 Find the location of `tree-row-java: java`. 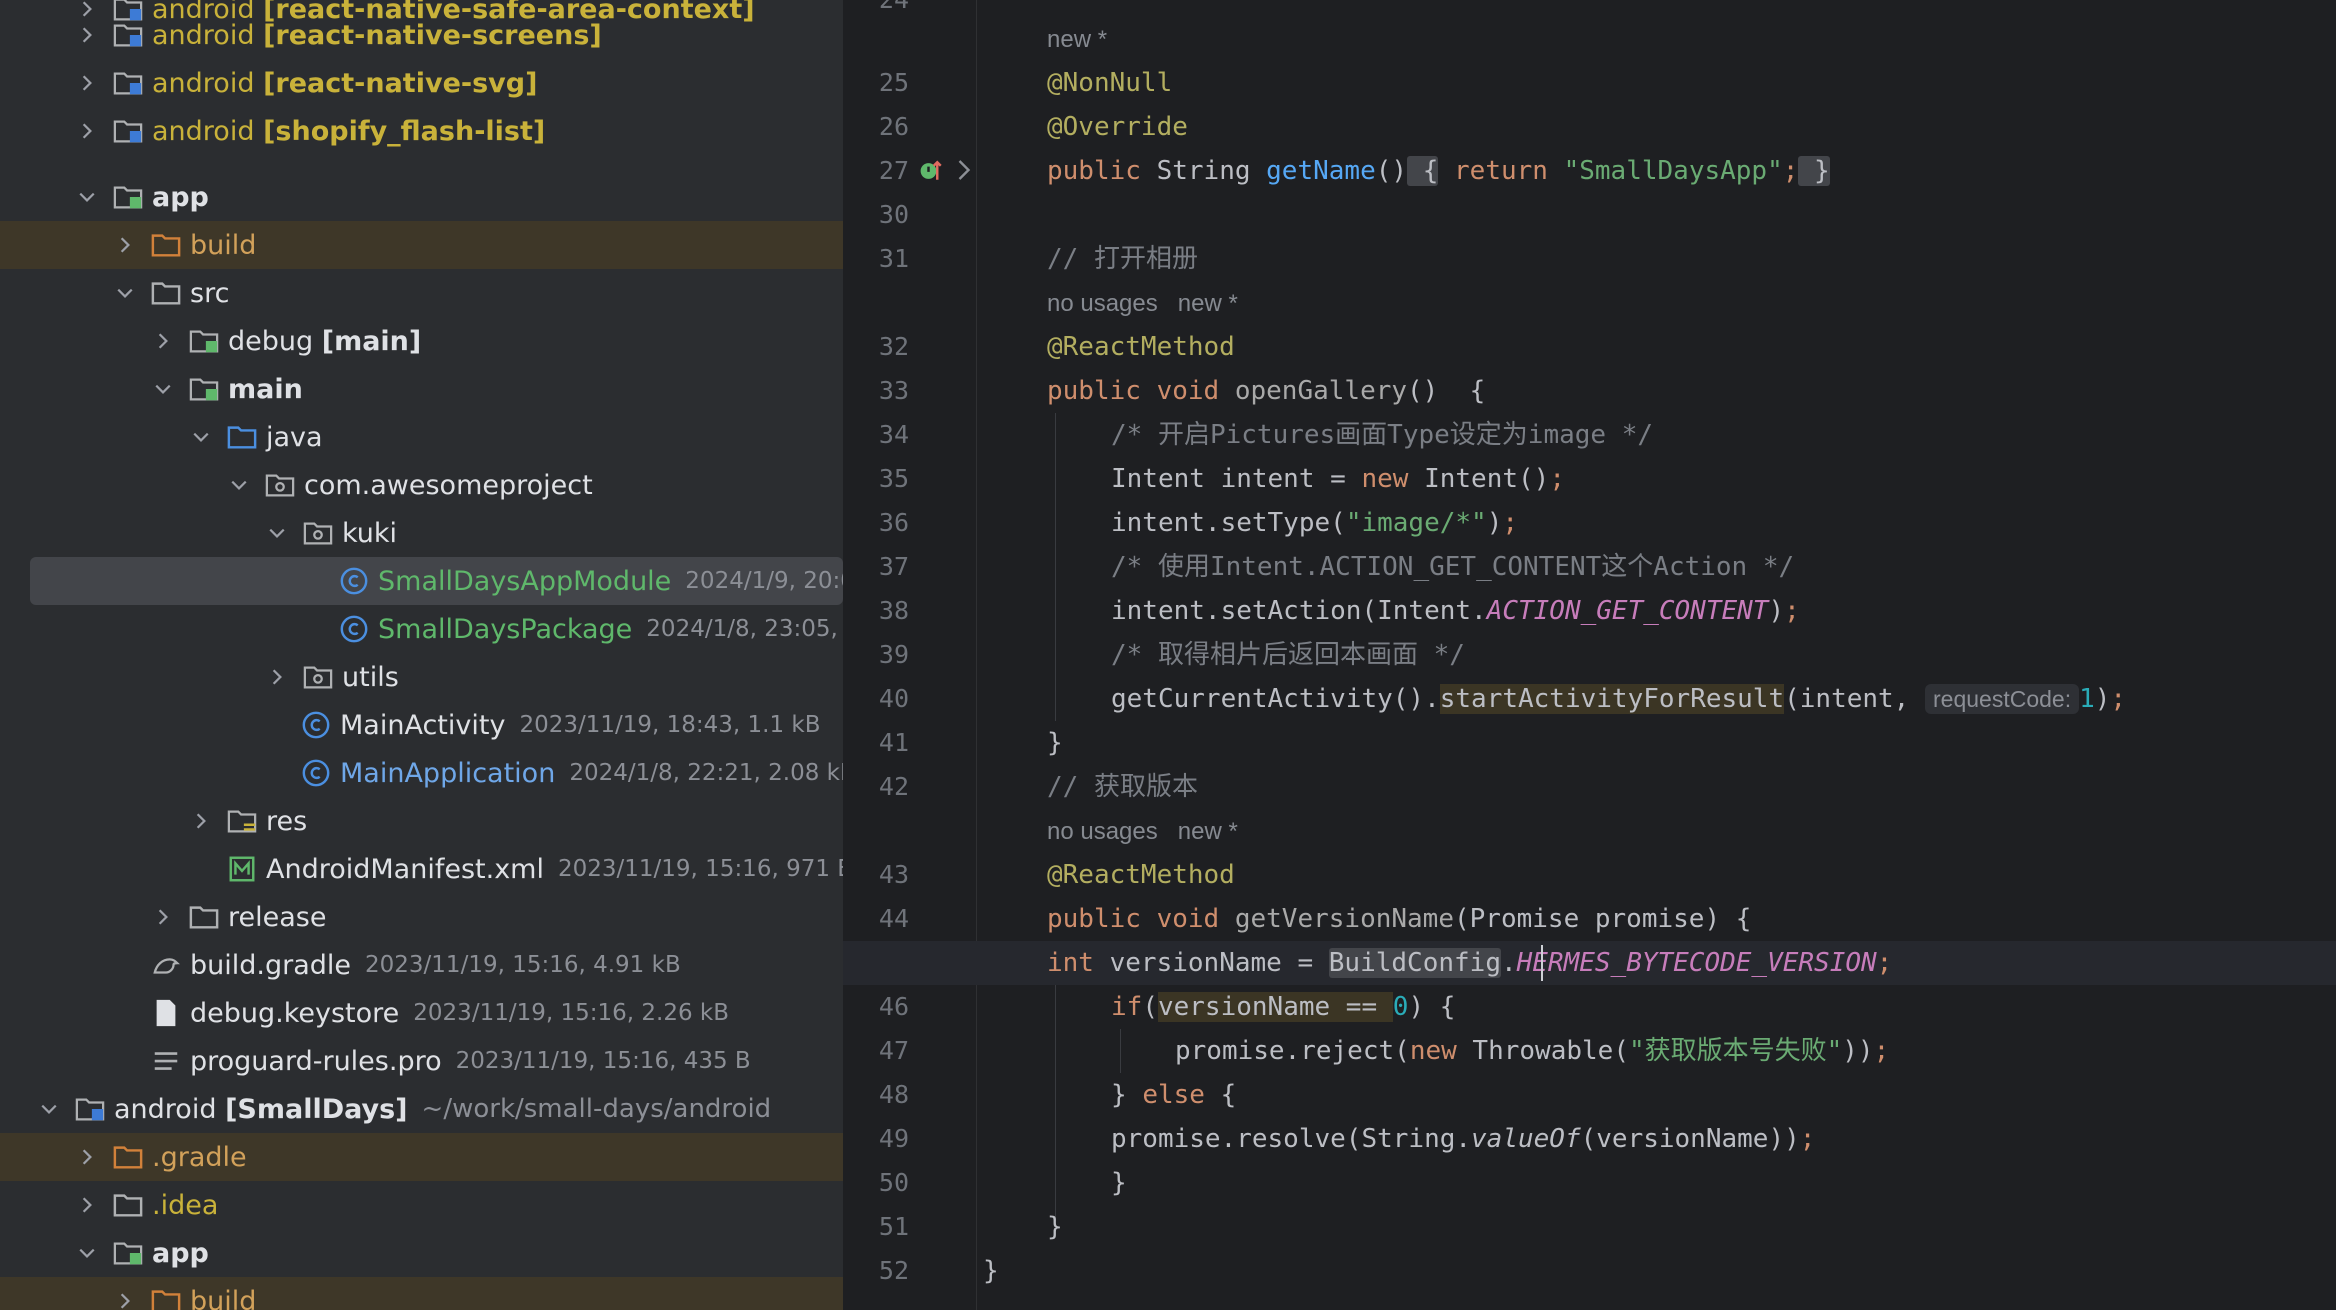

tree-row-java: java is located at coordinates (421, 437).